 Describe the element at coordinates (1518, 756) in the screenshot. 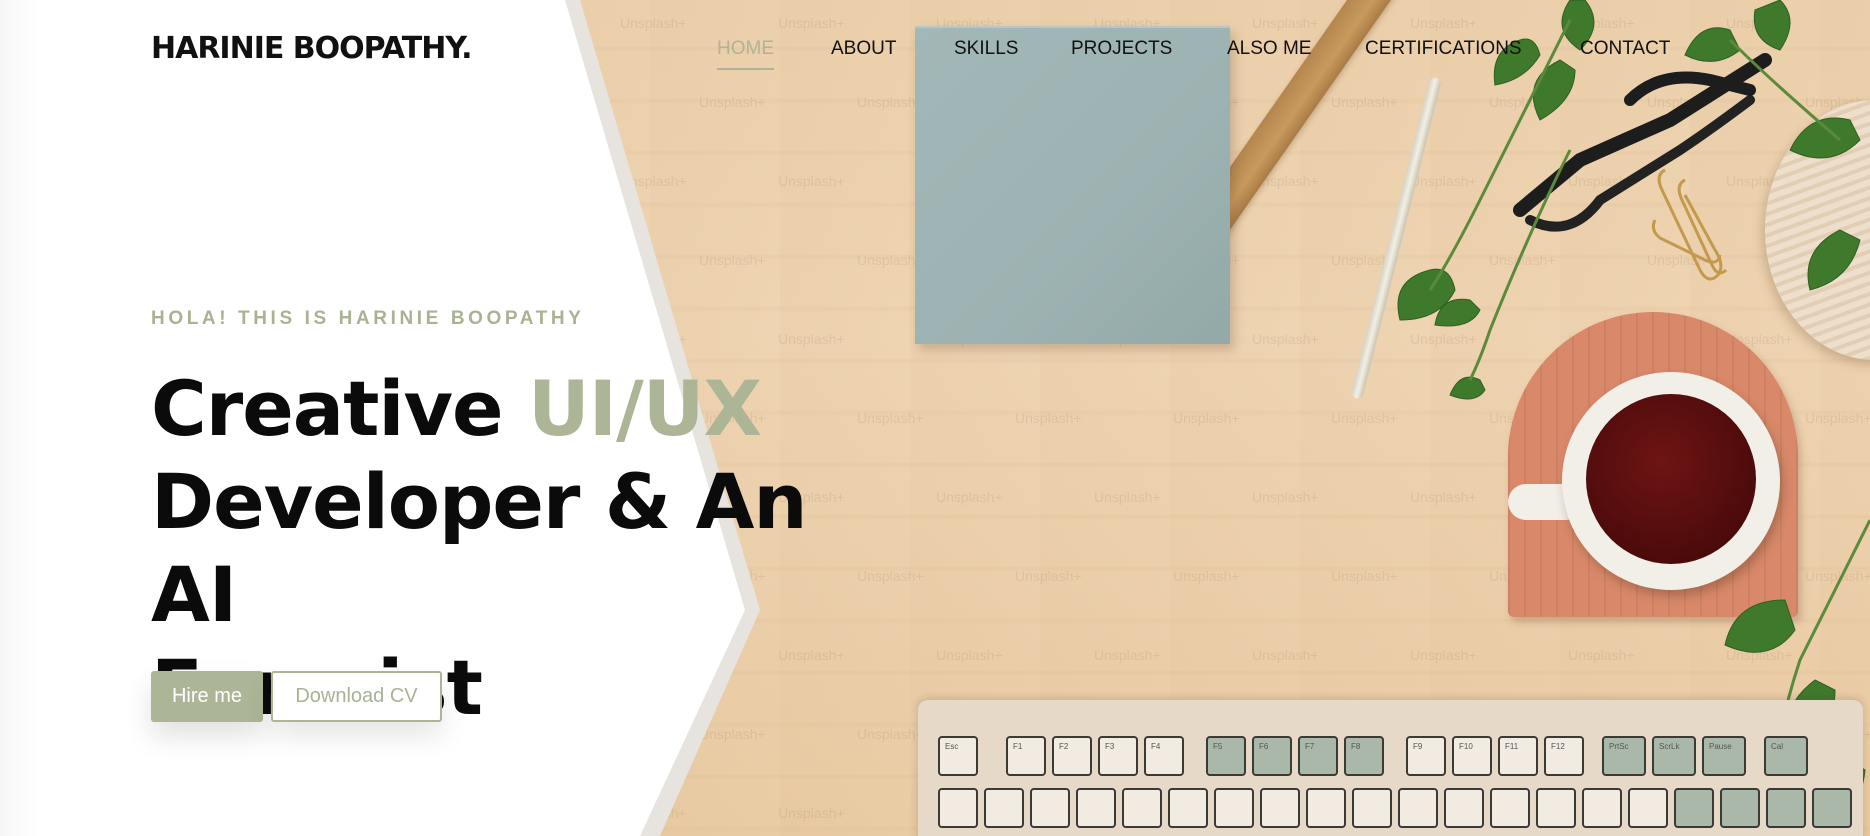

I see `keyboard-key: F11` at that location.